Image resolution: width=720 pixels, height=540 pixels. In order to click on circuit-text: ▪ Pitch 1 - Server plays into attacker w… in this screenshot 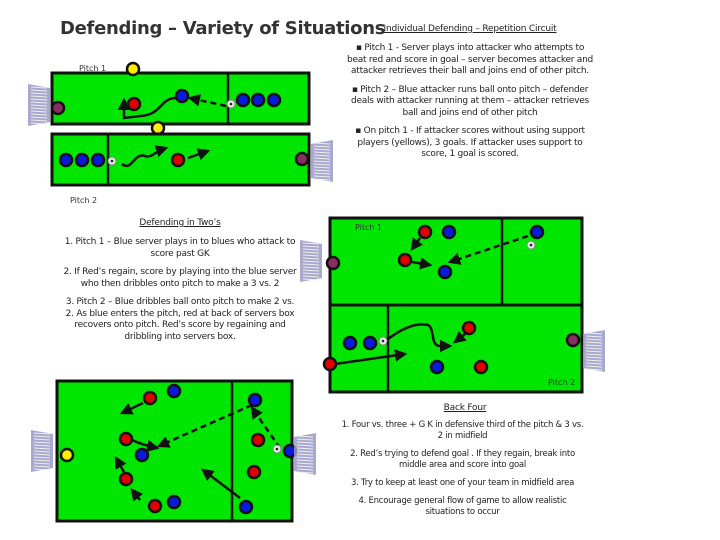, I will do `click(470, 105)`.